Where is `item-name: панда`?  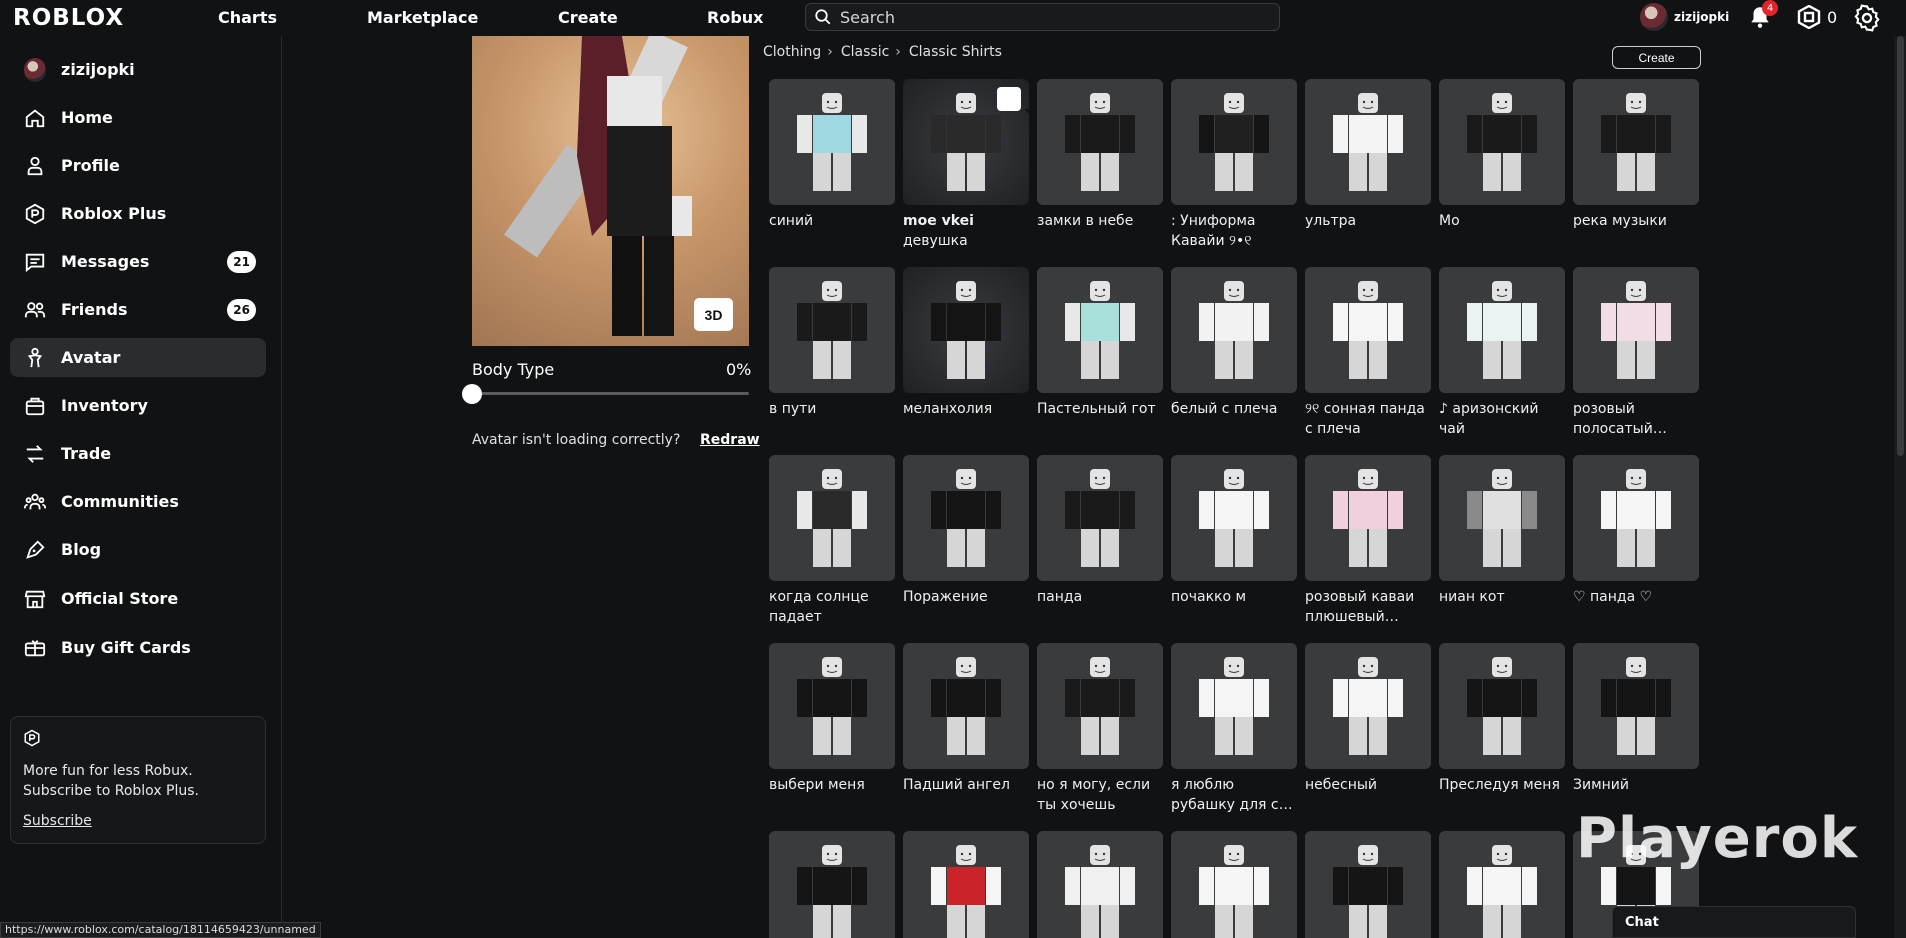 item-name: панда is located at coordinates (1100, 597).